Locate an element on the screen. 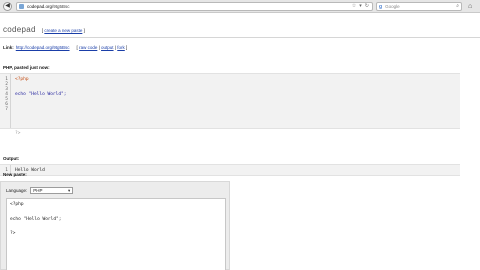 This screenshot has height=270, width=480. url-bar-icons: ☆ ▾ ↻ is located at coordinates (360, 6).